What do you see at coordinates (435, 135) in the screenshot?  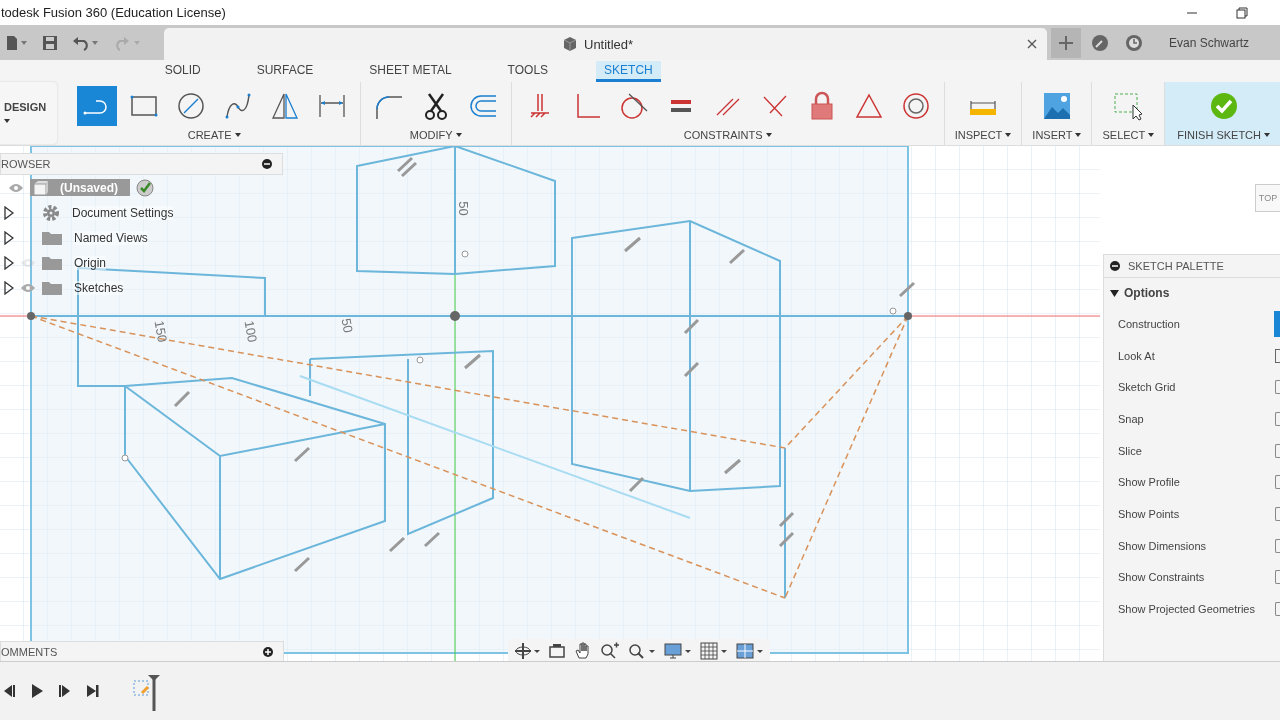 I see `group-dropdown: MODIFY` at bounding box center [435, 135].